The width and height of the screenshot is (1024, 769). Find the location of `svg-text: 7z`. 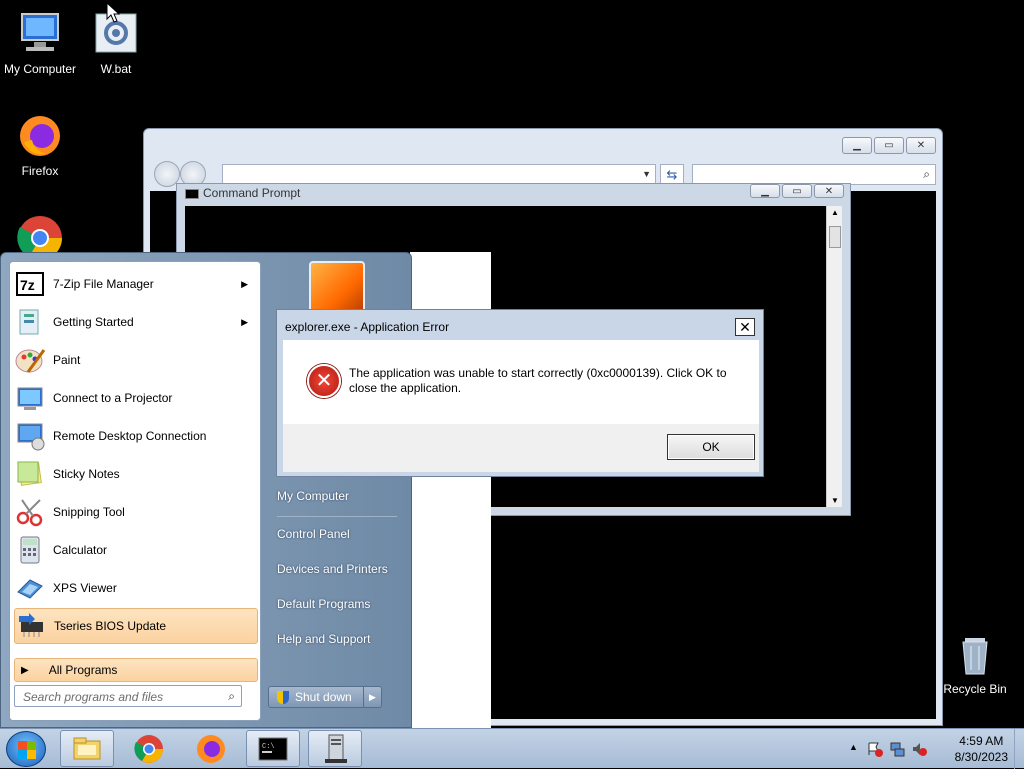

svg-text: 7z is located at coordinates (27, 285).